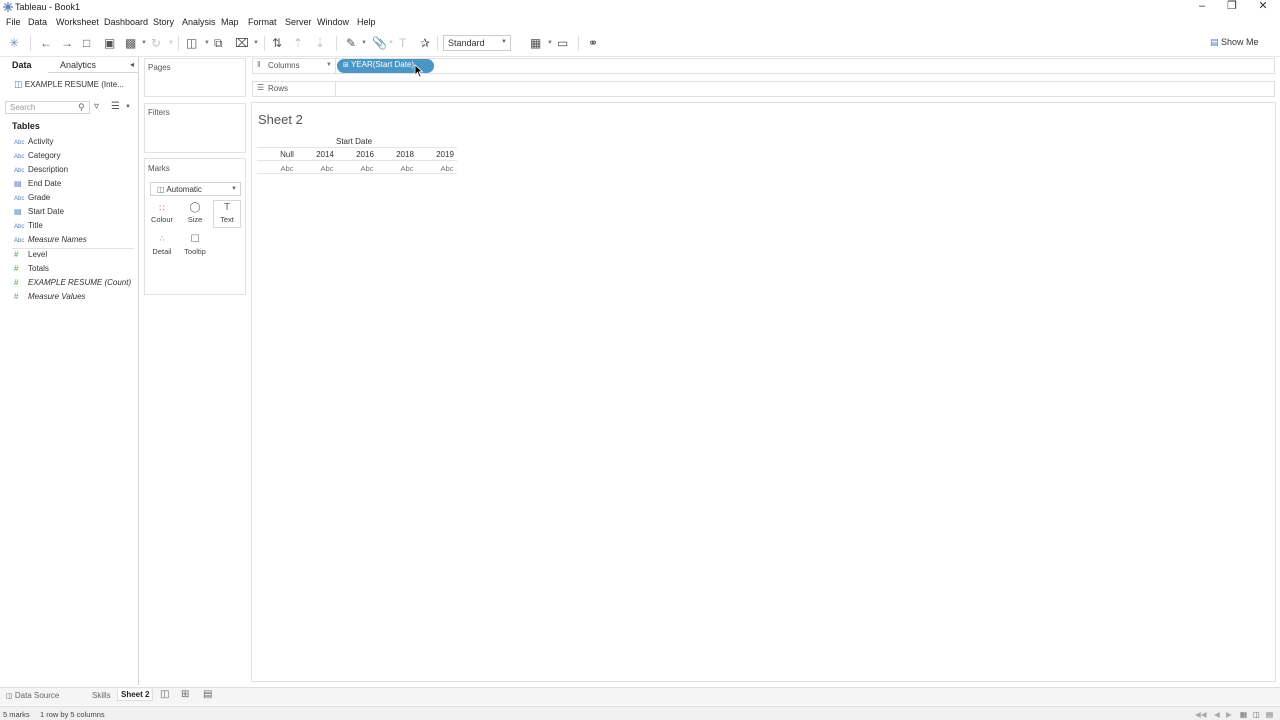  I want to click on refresh-icon: ↻, so click(156, 43).